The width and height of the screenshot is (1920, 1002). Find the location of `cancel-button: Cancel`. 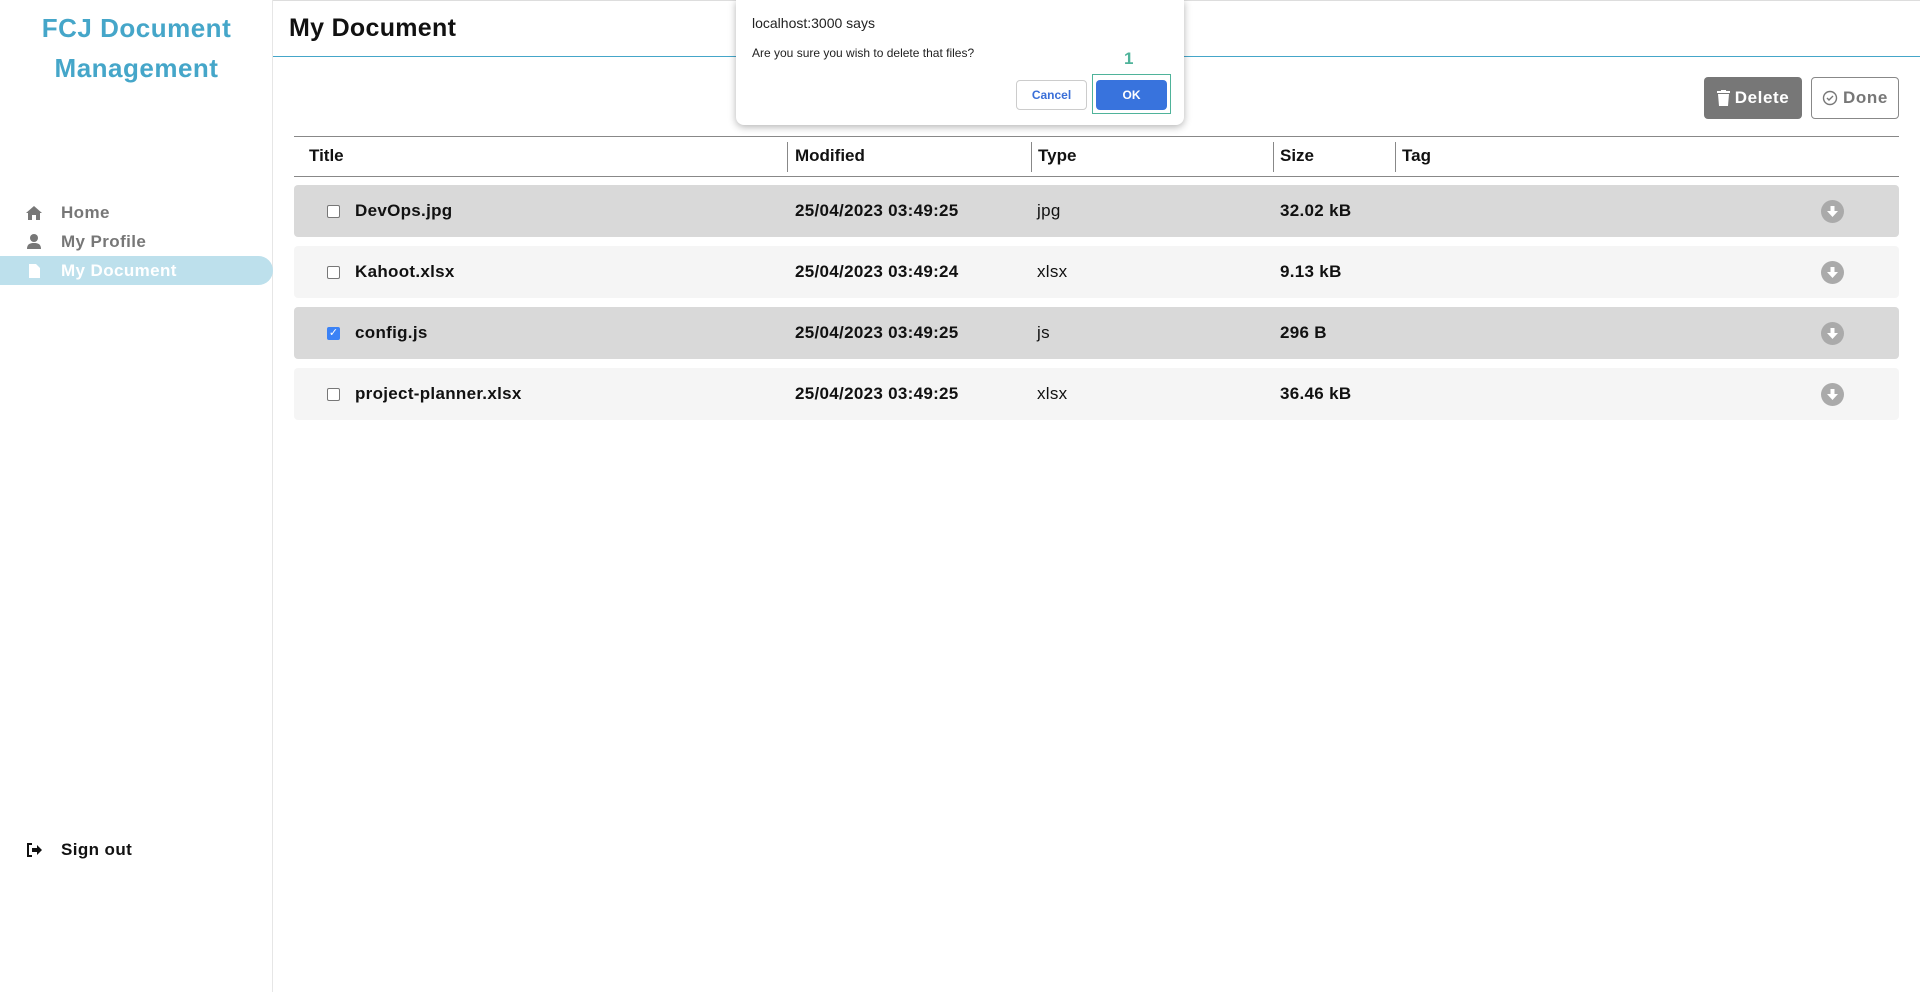

cancel-button: Cancel is located at coordinates (1051, 95).